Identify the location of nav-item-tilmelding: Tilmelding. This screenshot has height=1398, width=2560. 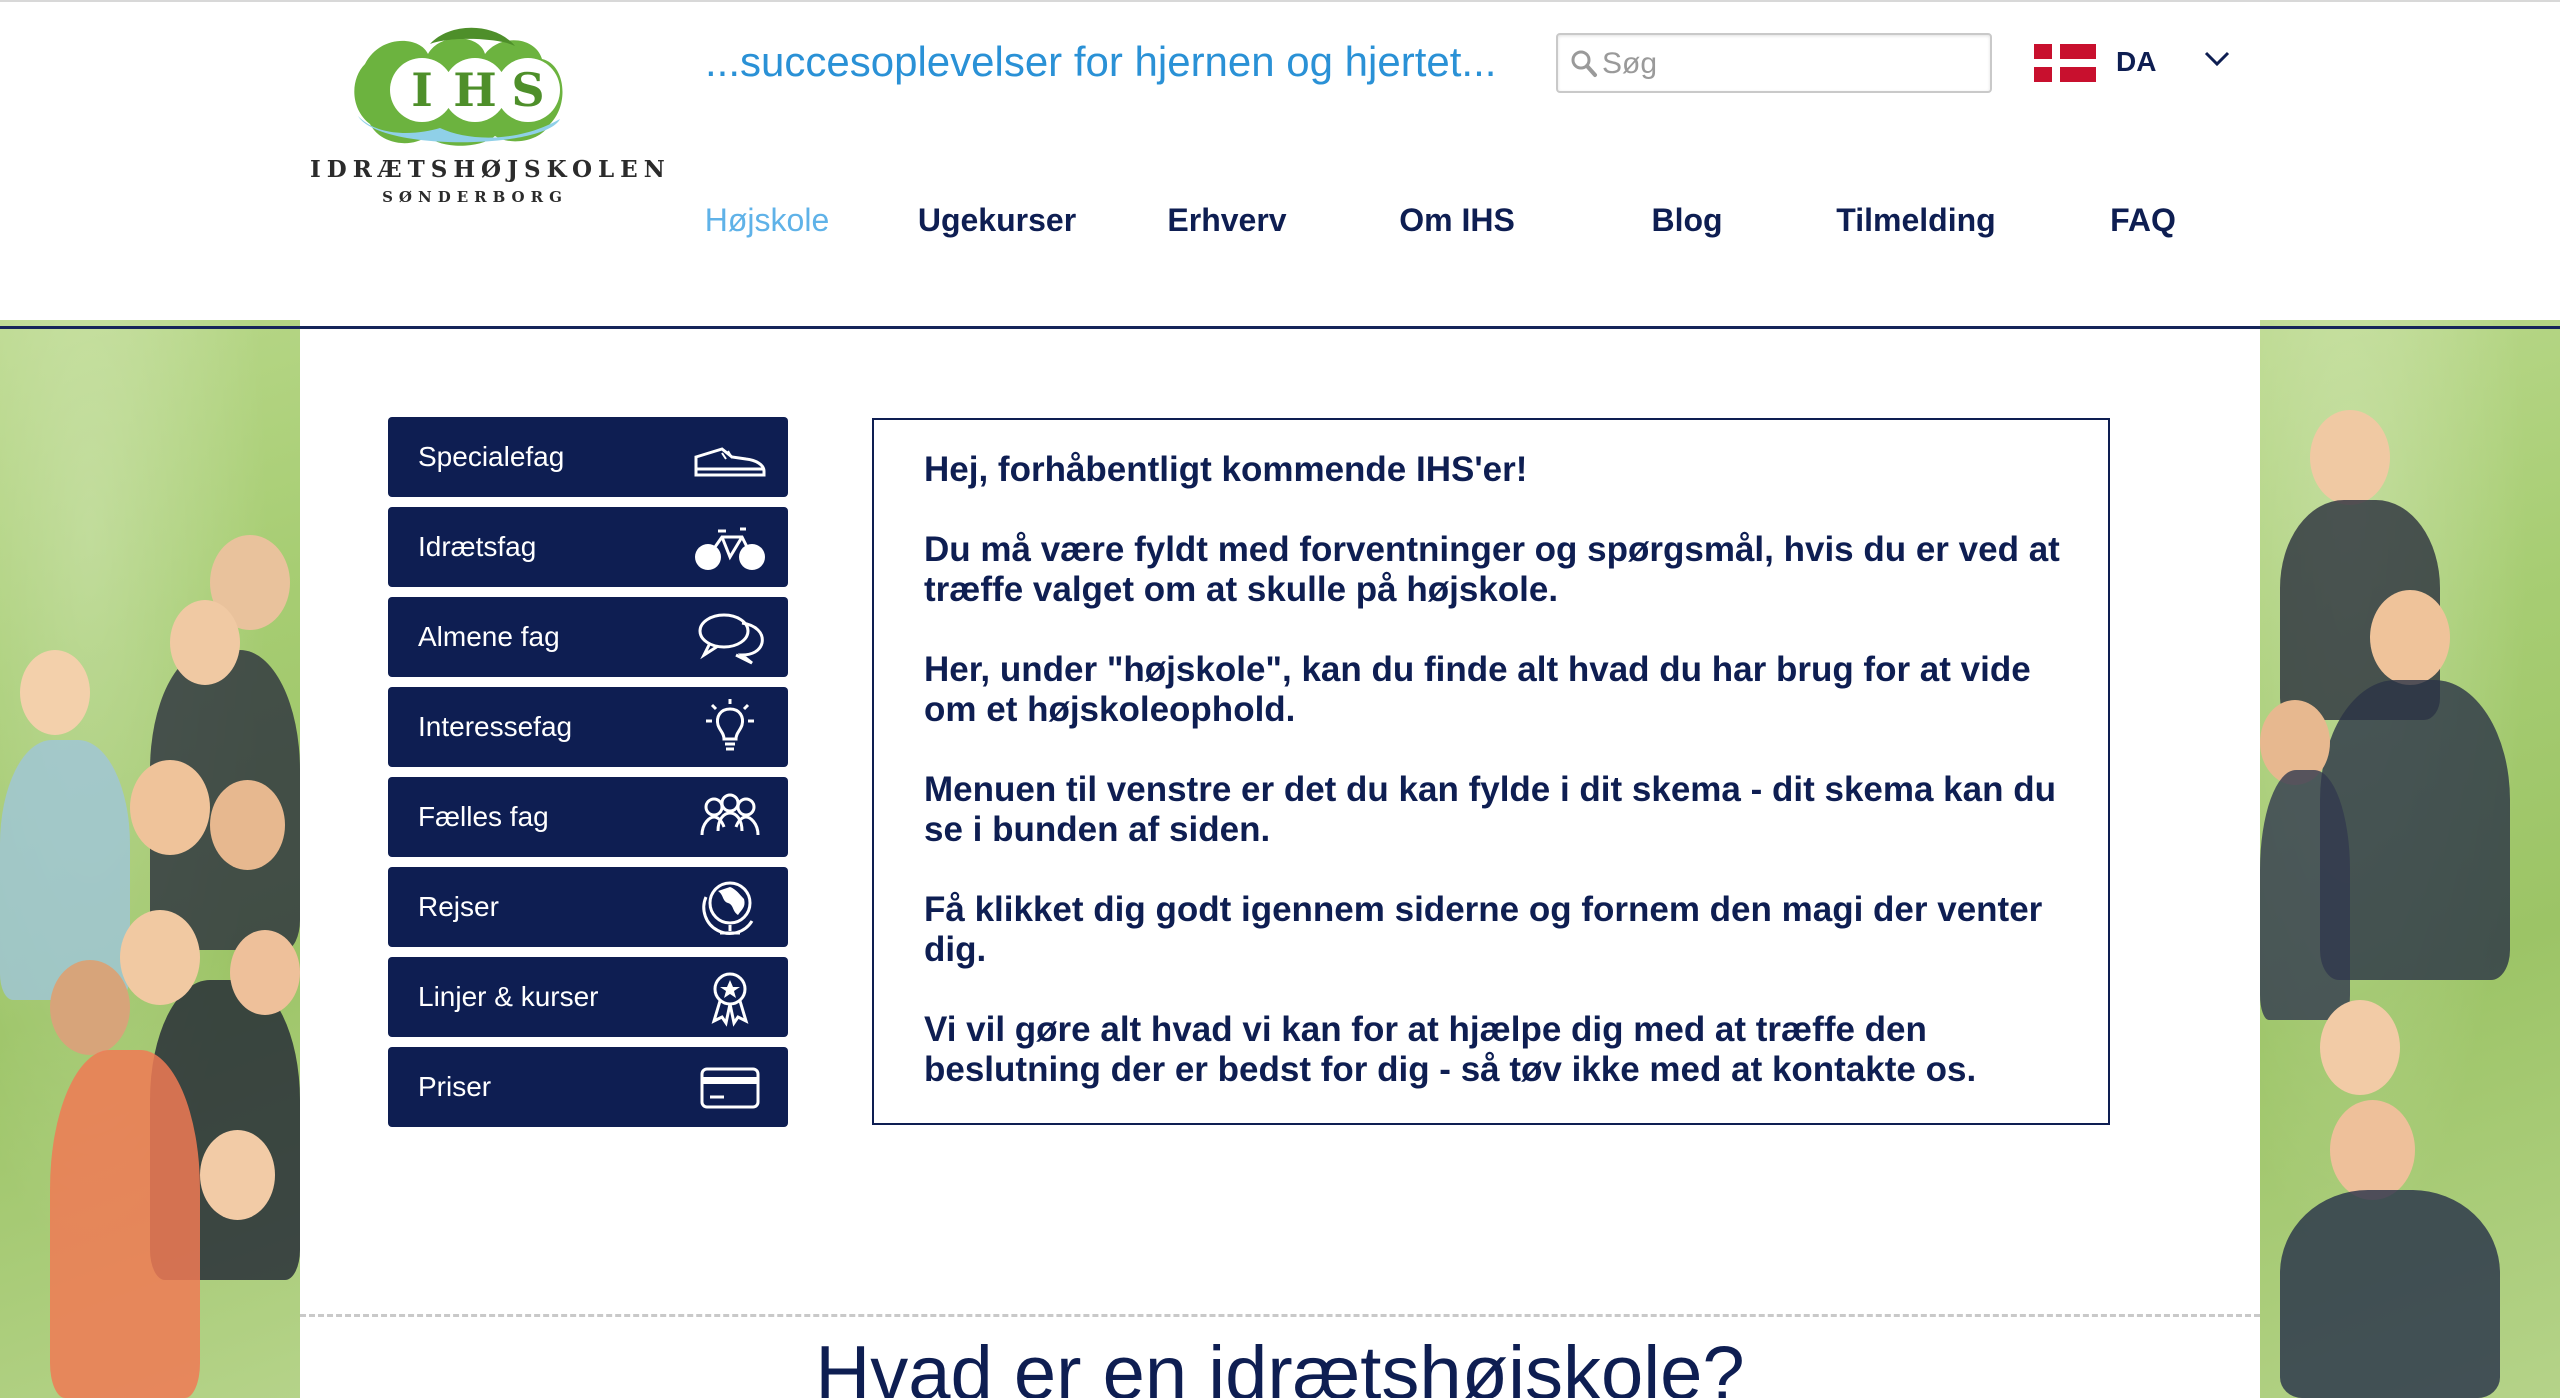
(1915, 220).